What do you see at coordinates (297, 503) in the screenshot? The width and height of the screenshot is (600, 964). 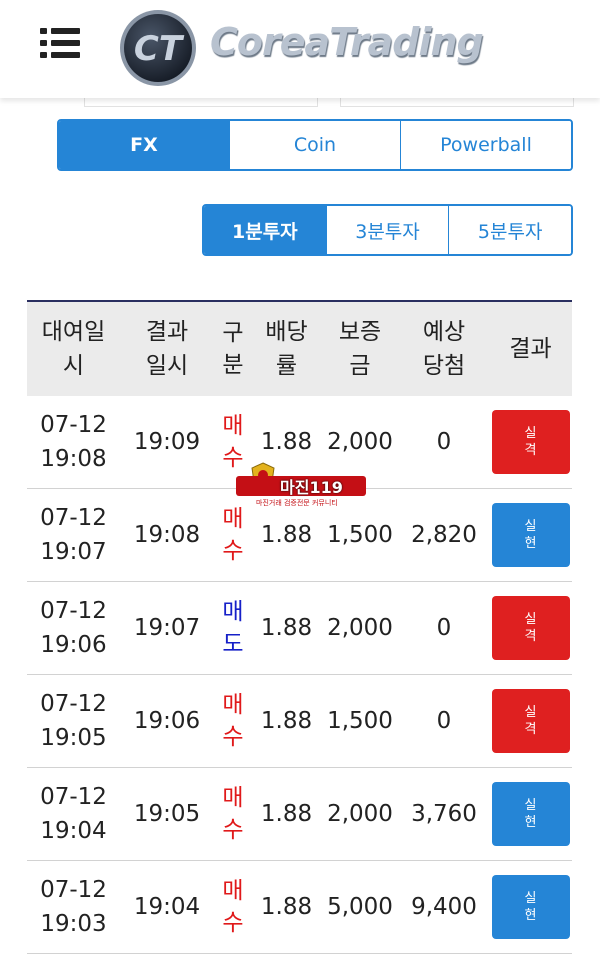 I see `watermark-subtitle: 마진거래 검증전문 커뮤니티` at bounding box center [297, 503].